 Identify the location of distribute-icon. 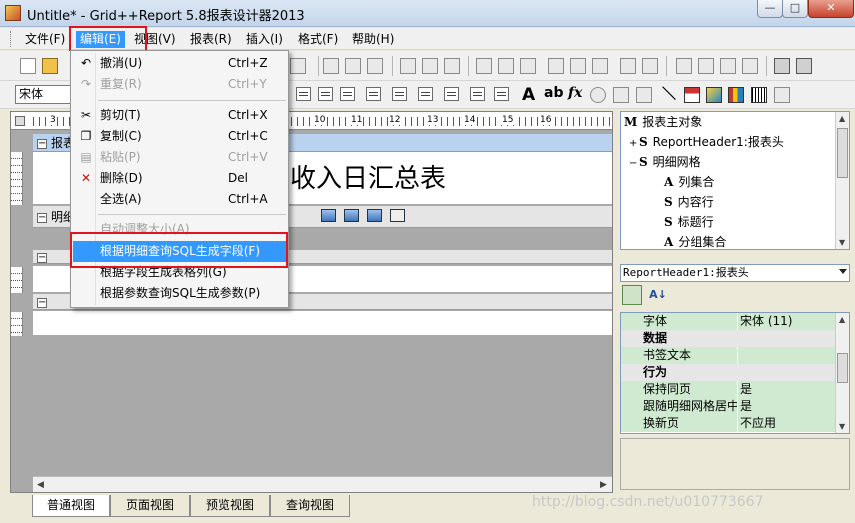
(750, 66).